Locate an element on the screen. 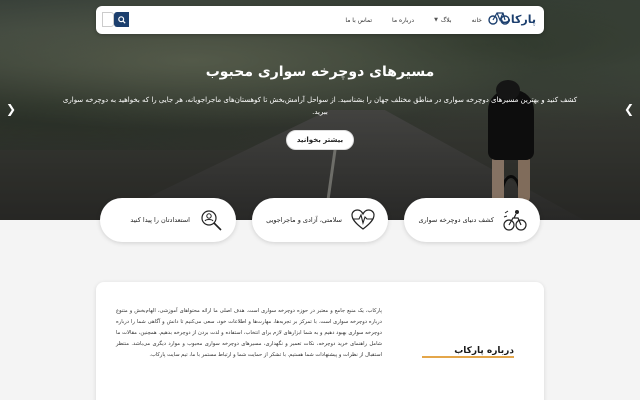 The width and height of the screenshot is (640, 400). nav-item-blog: بلاگ ▼ is located at coordinates (442, 20).